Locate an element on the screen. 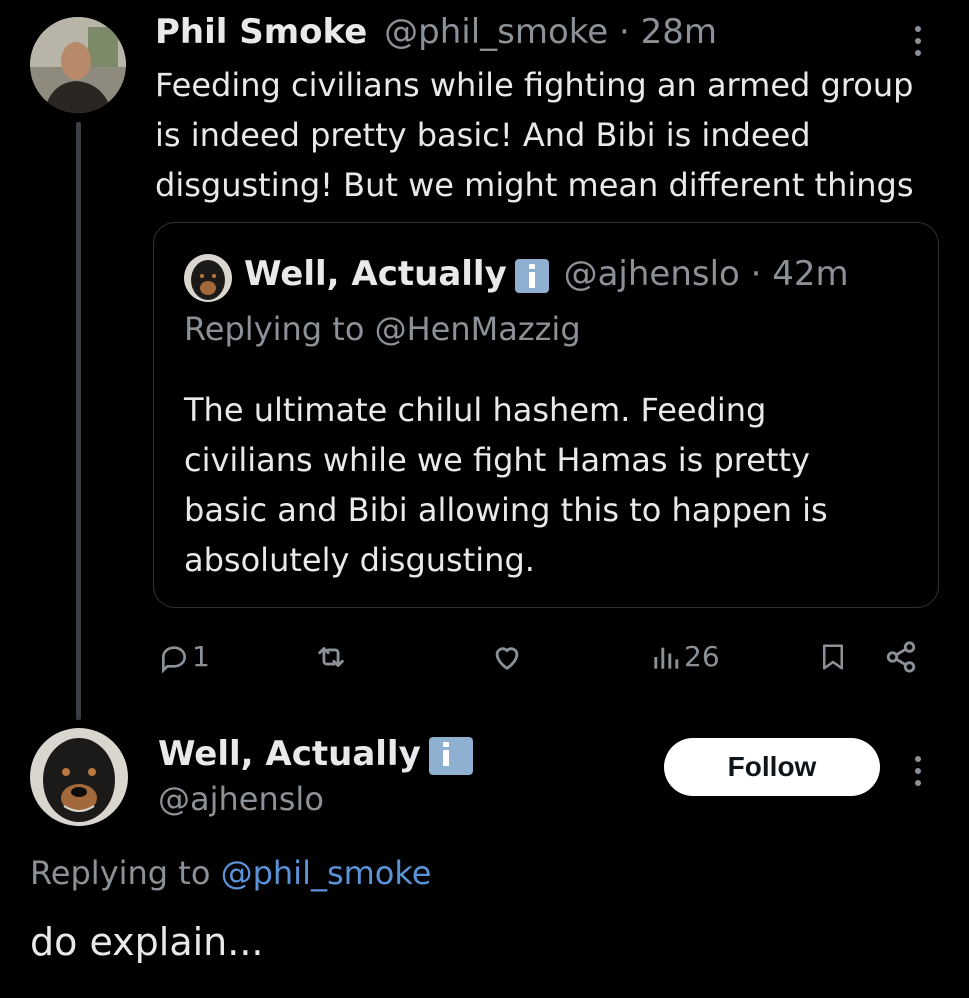 The image size is (969, 998). replying-prefix: Replying to is located at coordinates (120, 873).